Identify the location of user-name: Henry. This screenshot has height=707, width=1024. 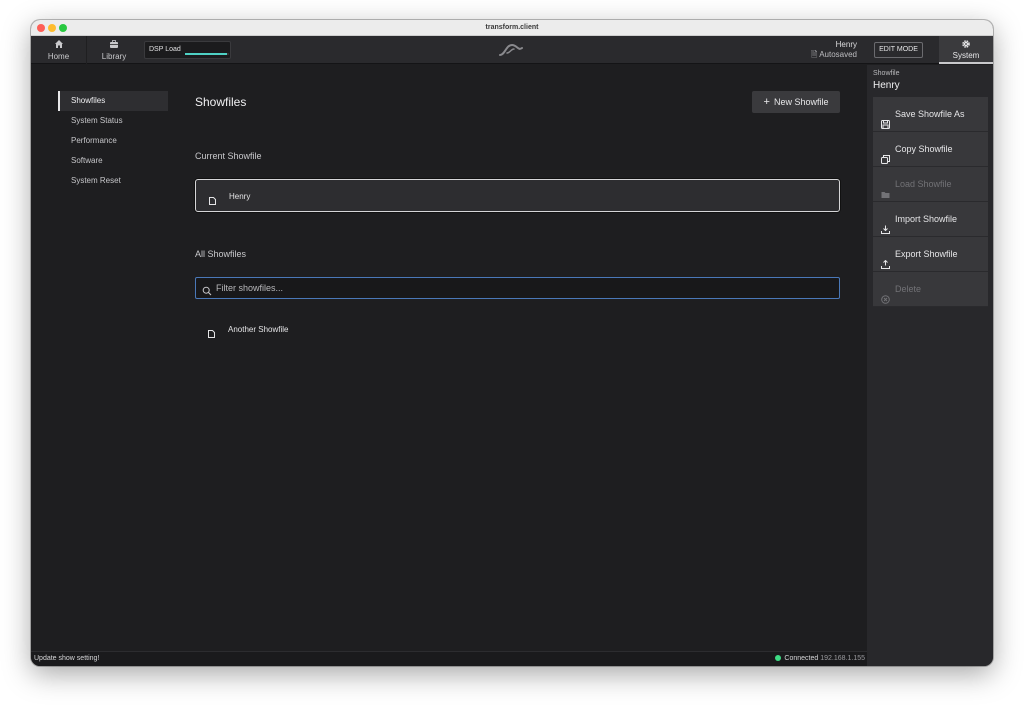
(846, 44).